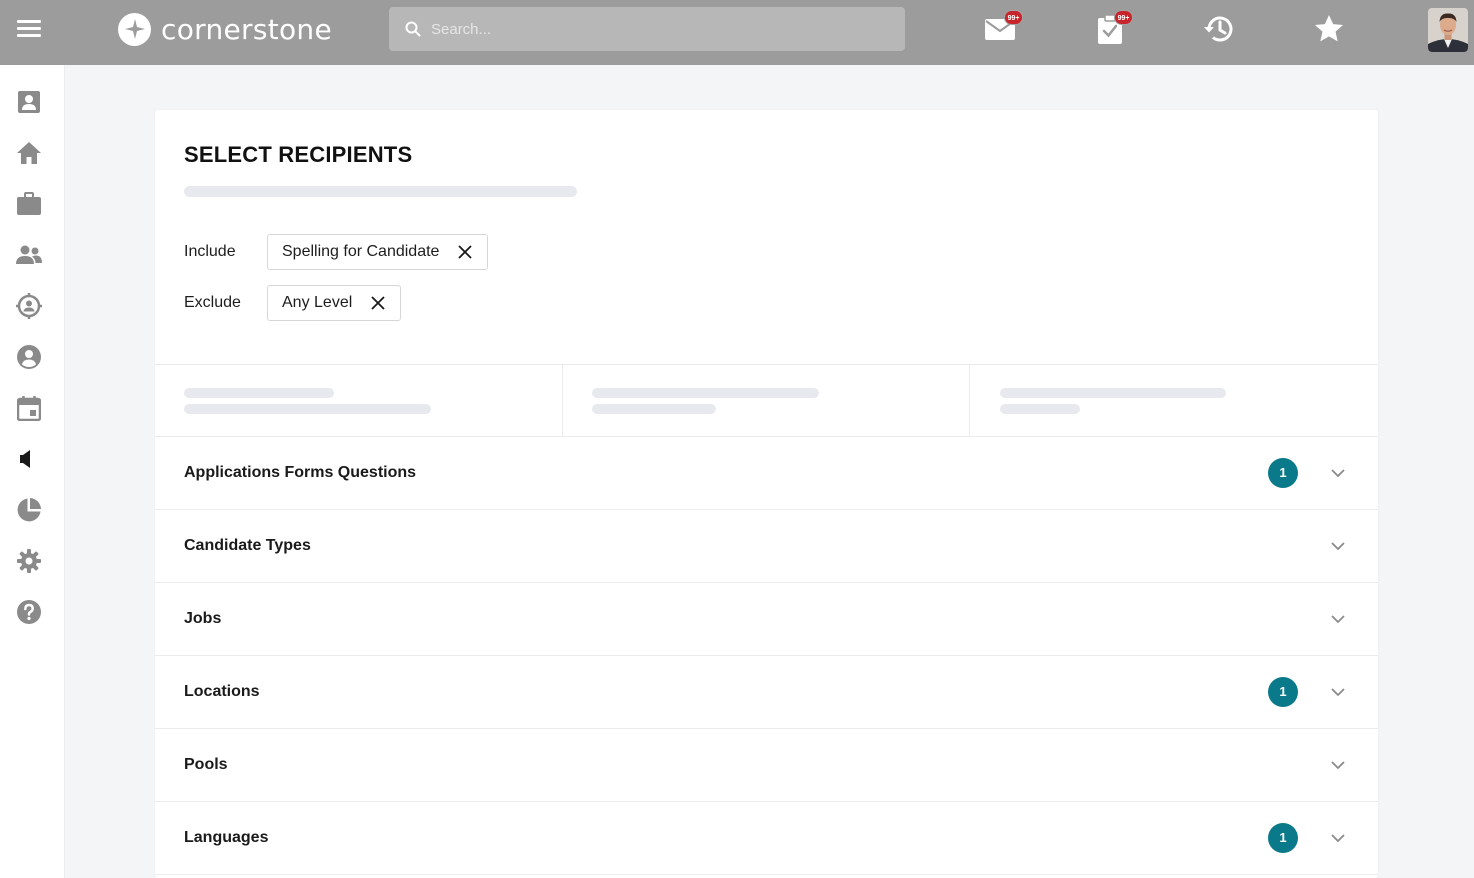 This screenshot has width=1474, height=878. Describe the element at coordinates (212, 302) in the screenshot. I see `exclude-label: Exclude` at that location.